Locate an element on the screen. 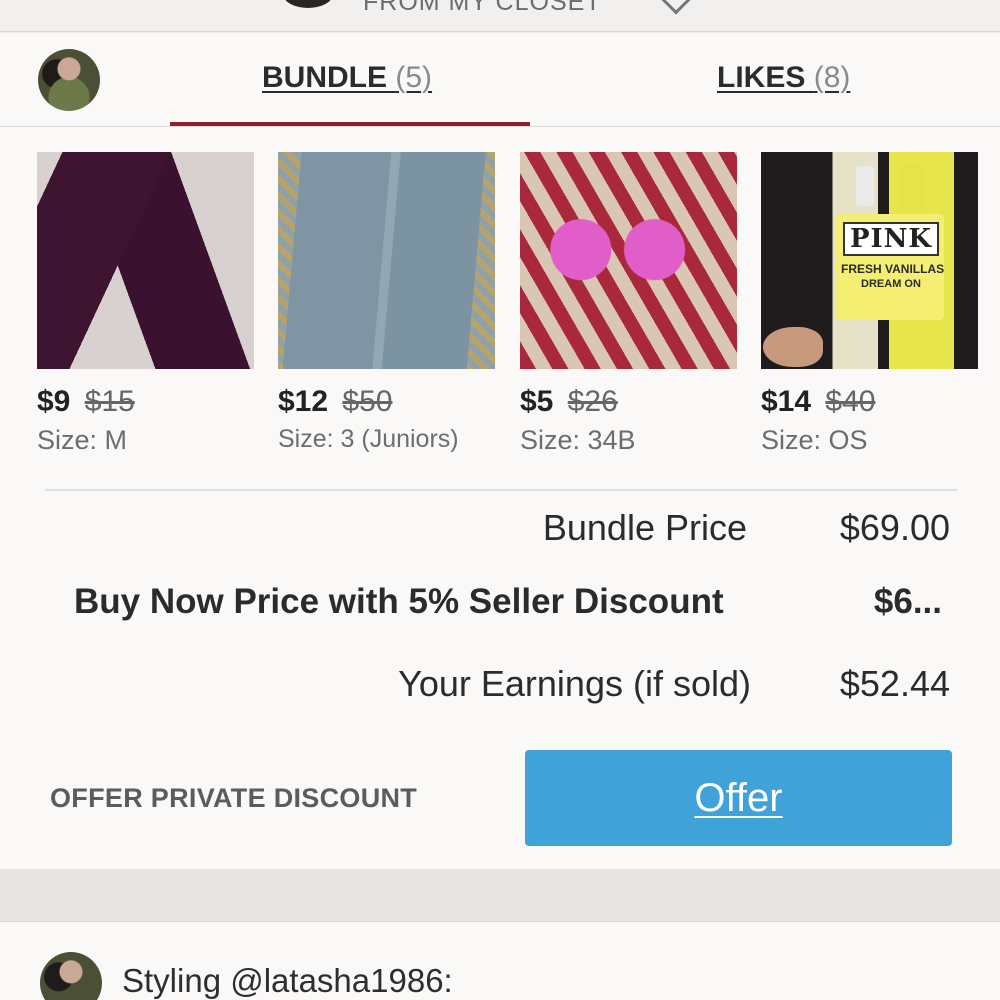 The width and height of the screenshot is (1000, 1000). item-original-price: $50 is located at coordinates (367, 401).